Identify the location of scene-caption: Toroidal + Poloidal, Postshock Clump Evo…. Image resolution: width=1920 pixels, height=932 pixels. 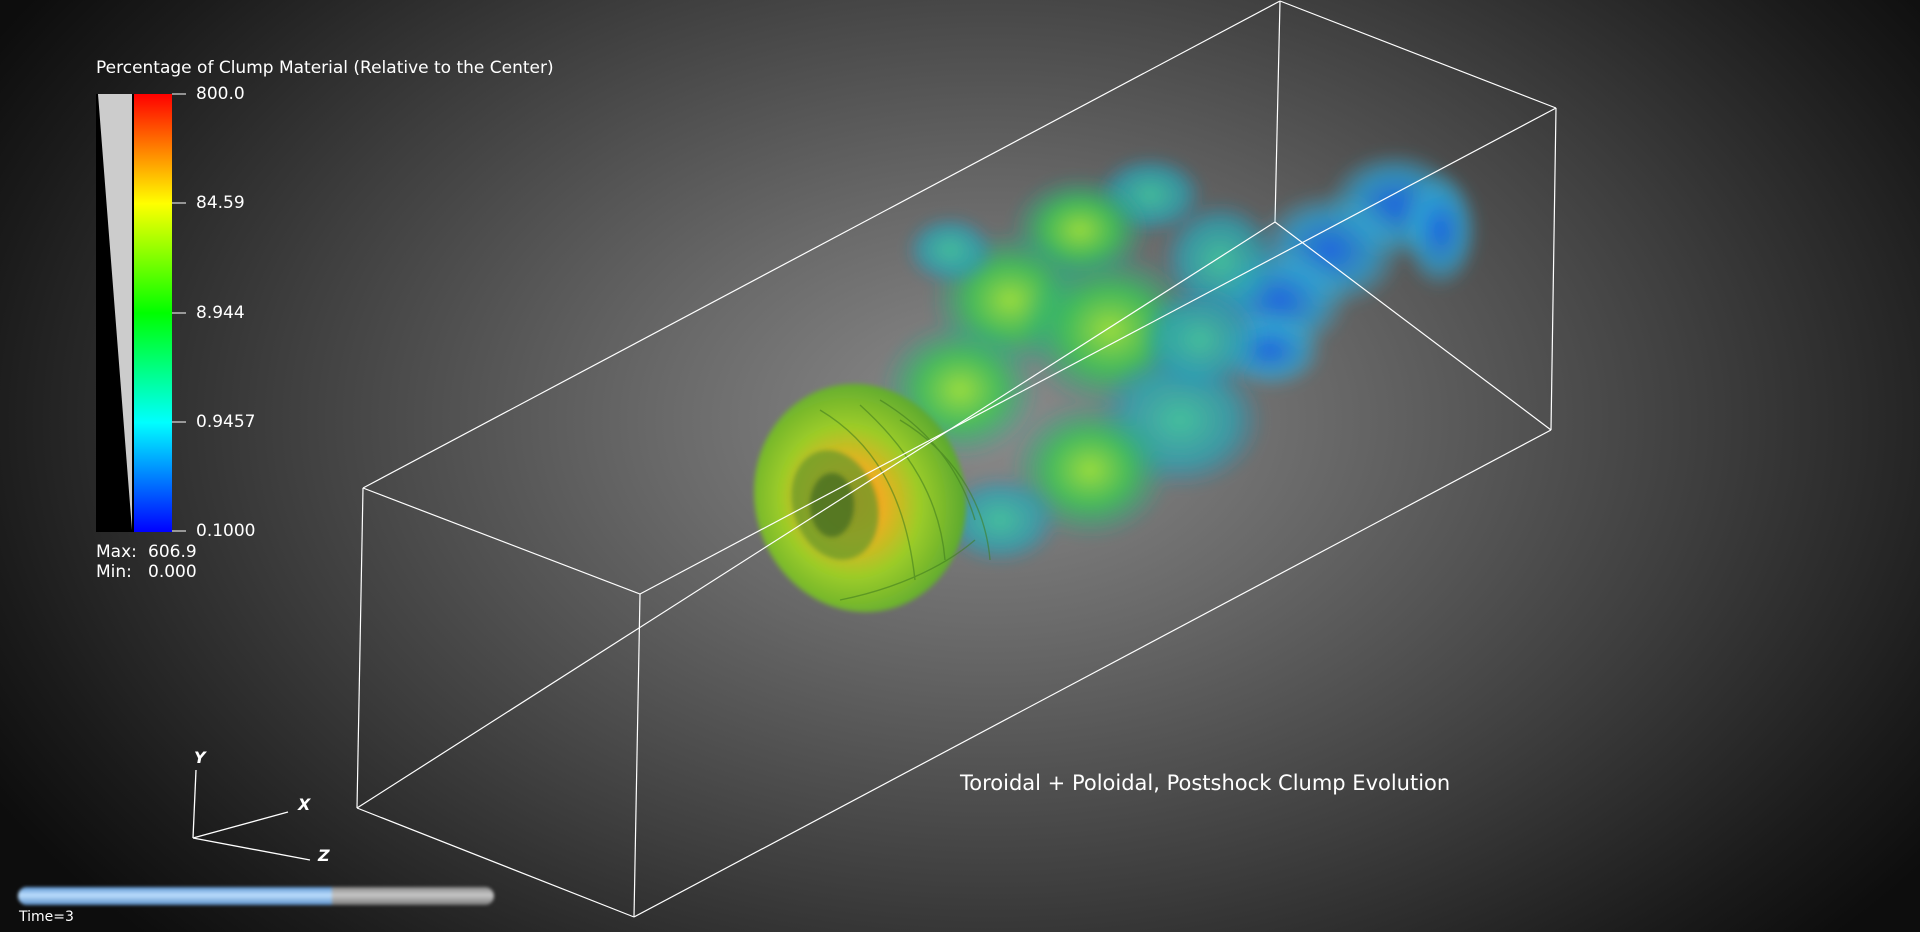
(1205, 783).